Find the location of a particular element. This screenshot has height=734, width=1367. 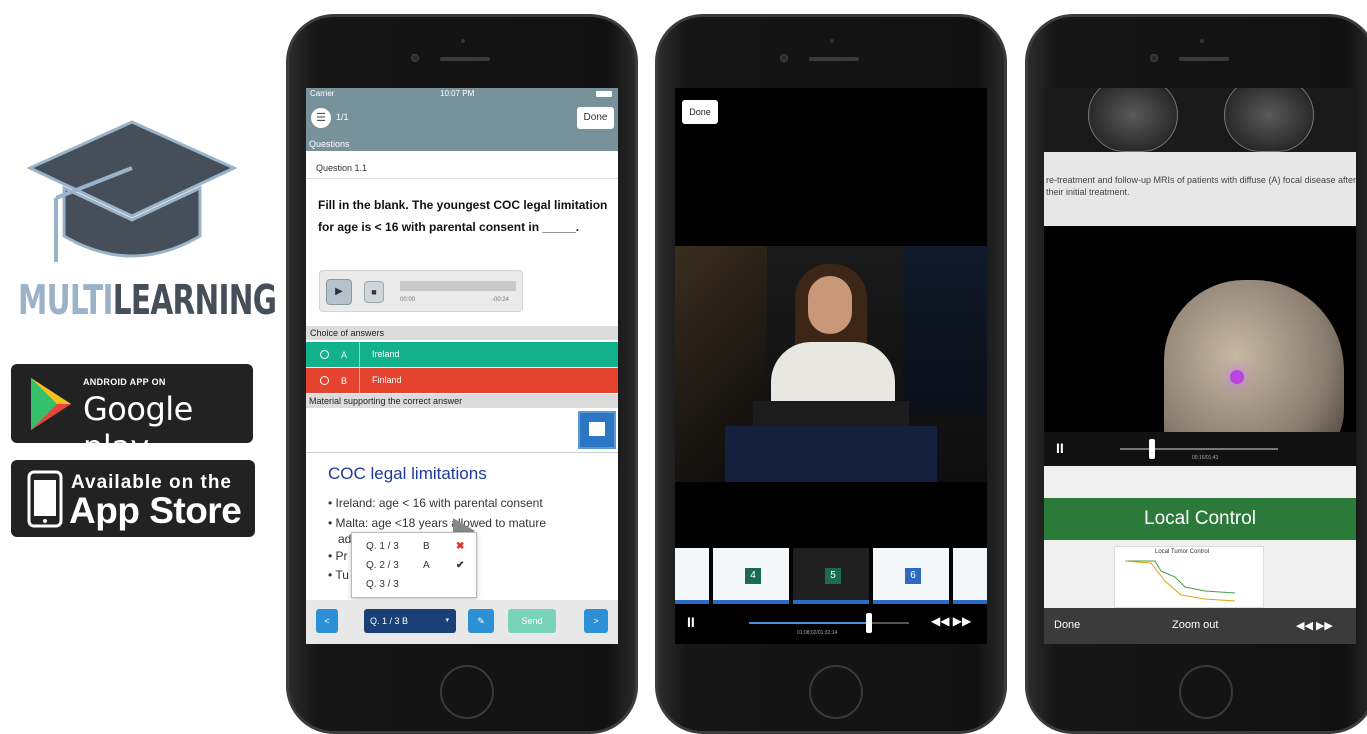

slide-thumbnail: 4 is located at coordinates (751, 576).